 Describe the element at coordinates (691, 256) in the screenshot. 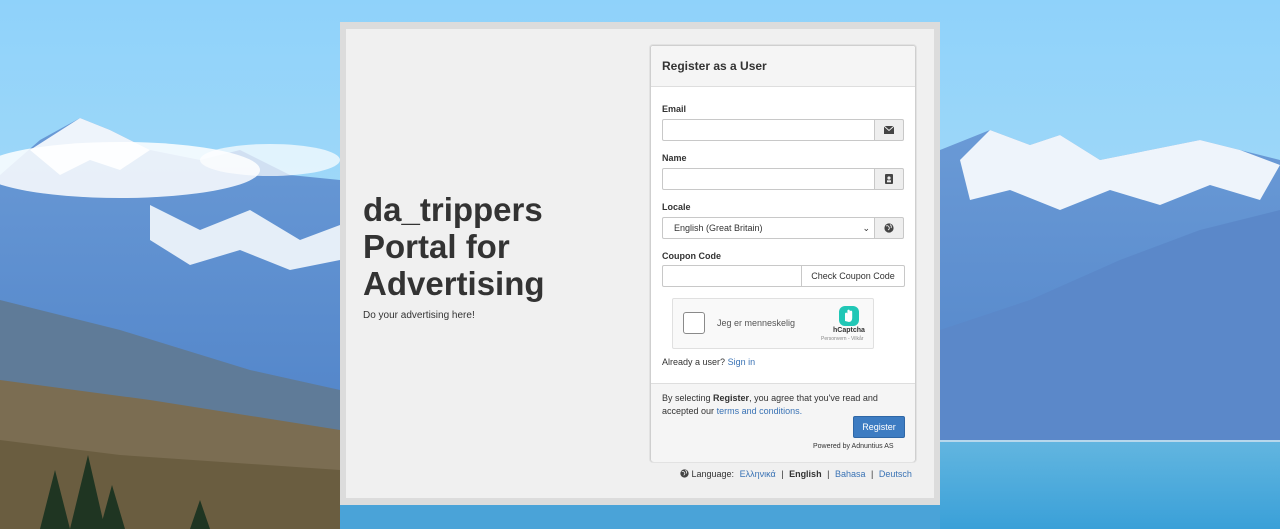

I see `coupon-label: Coupon Code` at that location.